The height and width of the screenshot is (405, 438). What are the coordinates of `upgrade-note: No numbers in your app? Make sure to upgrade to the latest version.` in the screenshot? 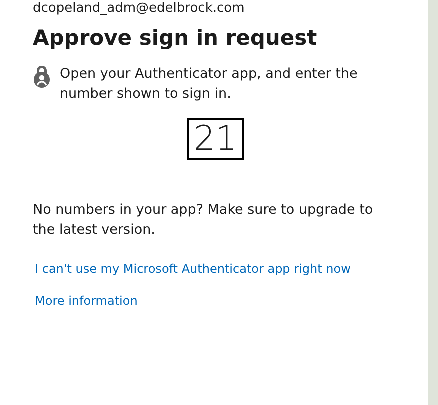 It's located at (203, 220).